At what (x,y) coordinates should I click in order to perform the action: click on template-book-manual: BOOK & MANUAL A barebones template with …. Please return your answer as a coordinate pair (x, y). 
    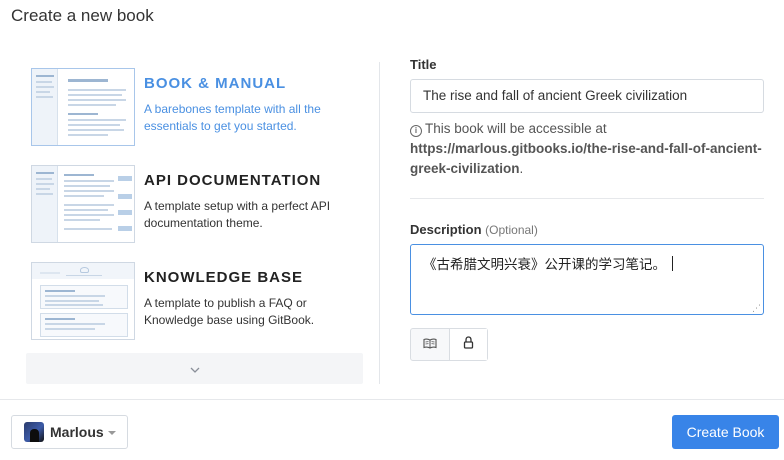
    Looking at the image, I should click on (196, 107).